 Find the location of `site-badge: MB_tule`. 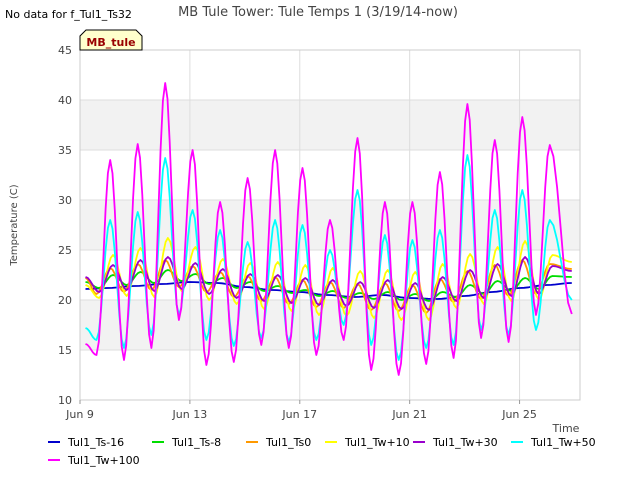

site-badge: MB_tule is located at coordinates (111, 40).